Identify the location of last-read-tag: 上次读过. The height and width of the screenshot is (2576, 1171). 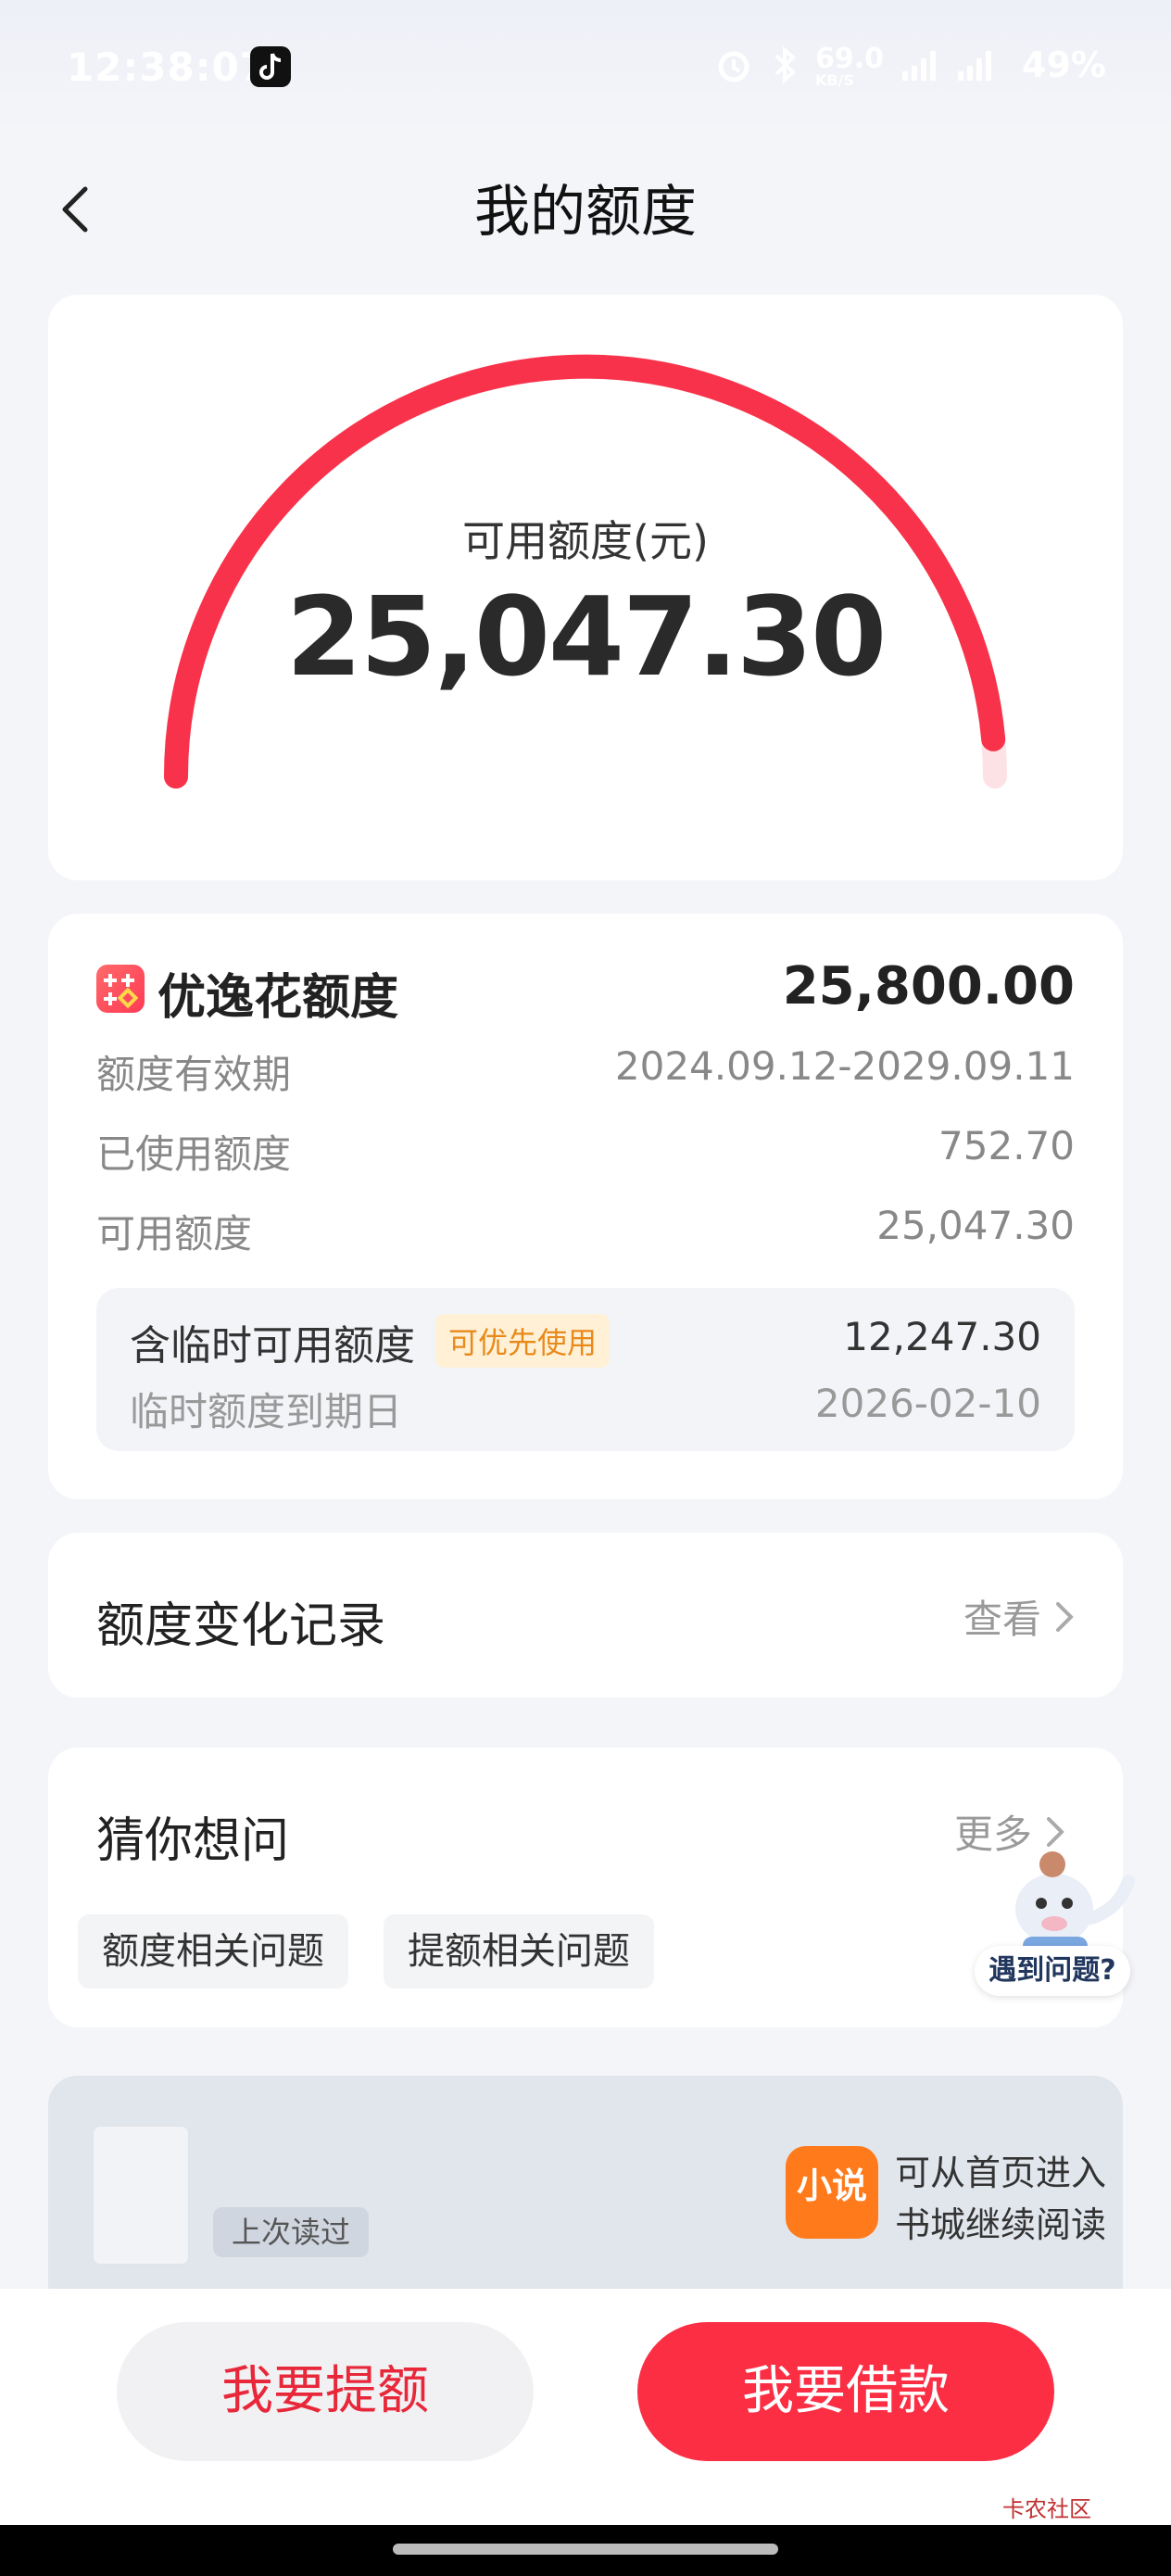
(292, 2232).